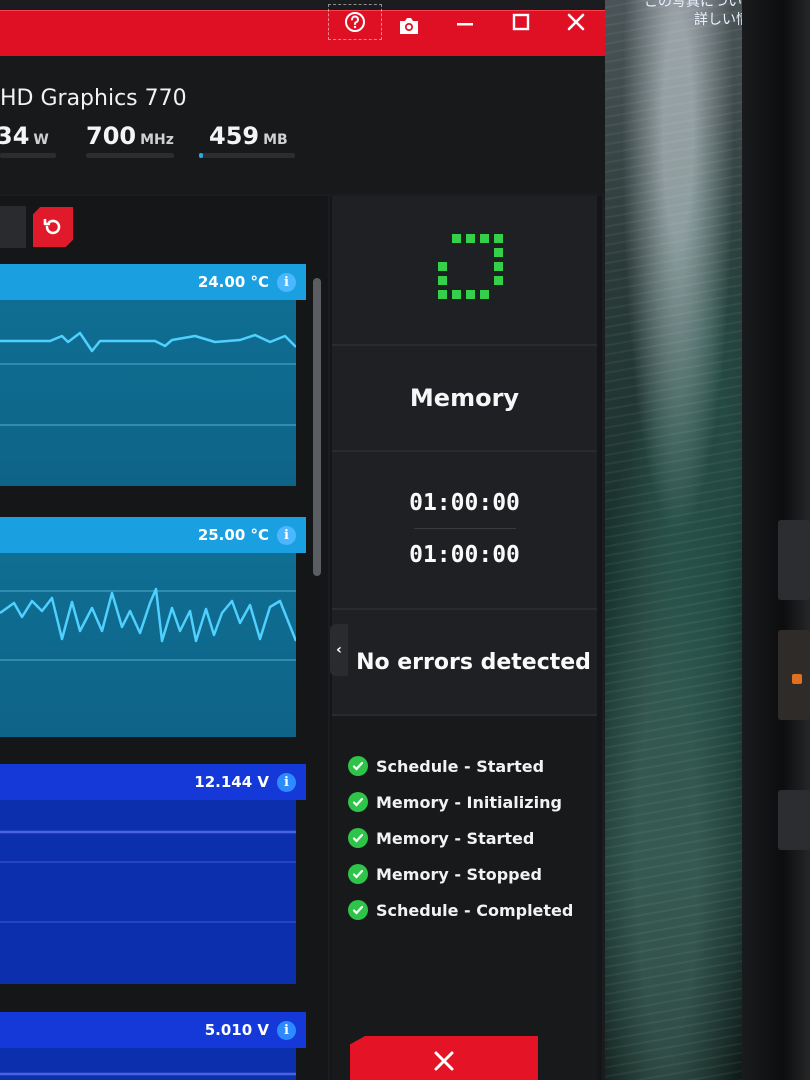 Image resolution: width=810 pixels, height=1080 pixels. What do you see at coordinates (275, 140) in the screenshot?
I see `memory-unit: MB` at bounding box center [275, 140].